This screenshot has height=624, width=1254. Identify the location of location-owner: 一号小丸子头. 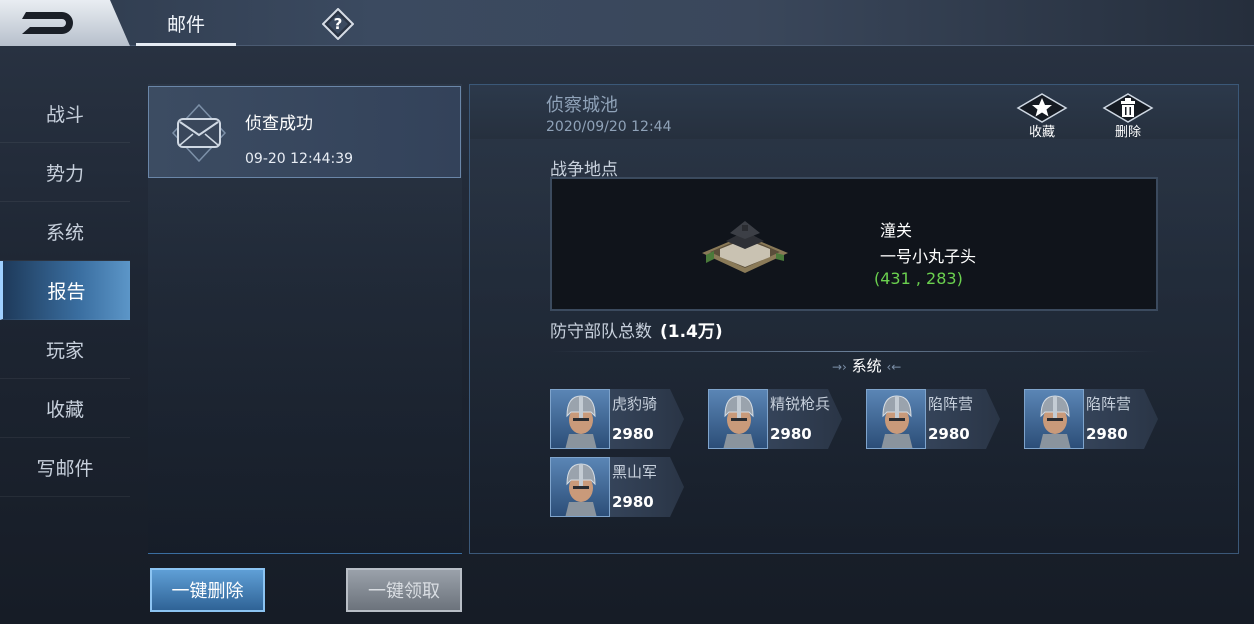
(928, 256).